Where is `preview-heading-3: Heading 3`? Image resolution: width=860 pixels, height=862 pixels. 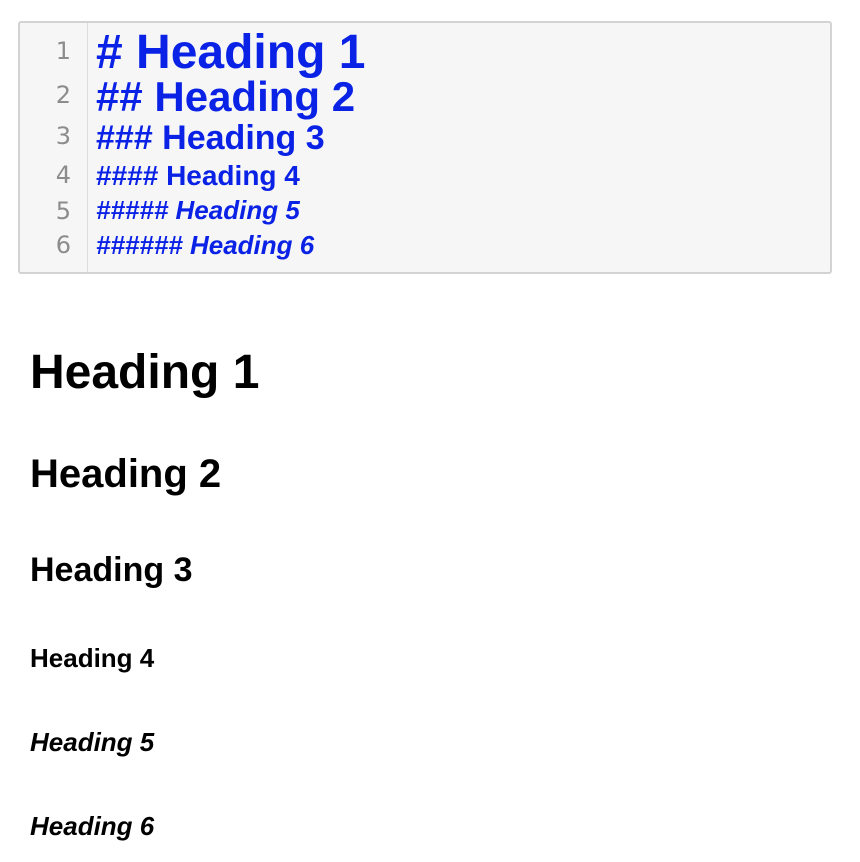 preview-heading-3: Heading 3 is located at coordinates (111, 570).